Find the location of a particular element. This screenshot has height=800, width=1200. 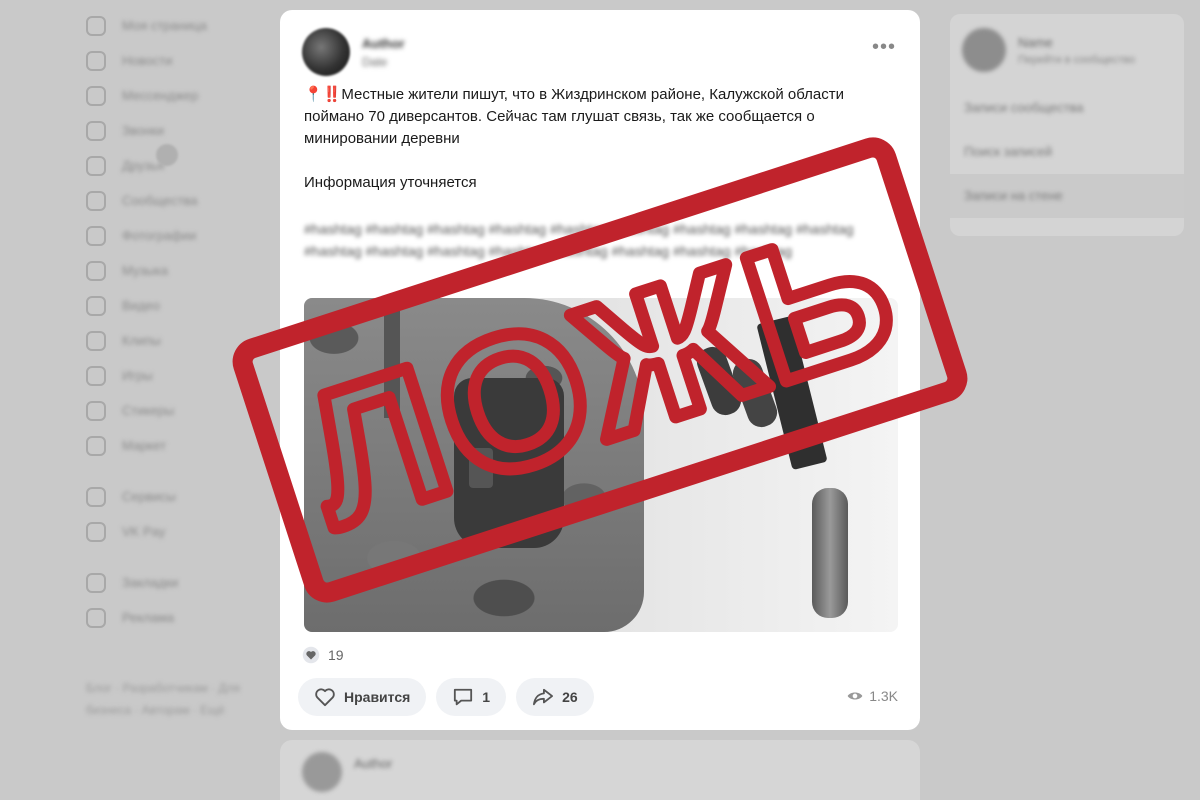

share-icon is located at coordinates (543, 697).